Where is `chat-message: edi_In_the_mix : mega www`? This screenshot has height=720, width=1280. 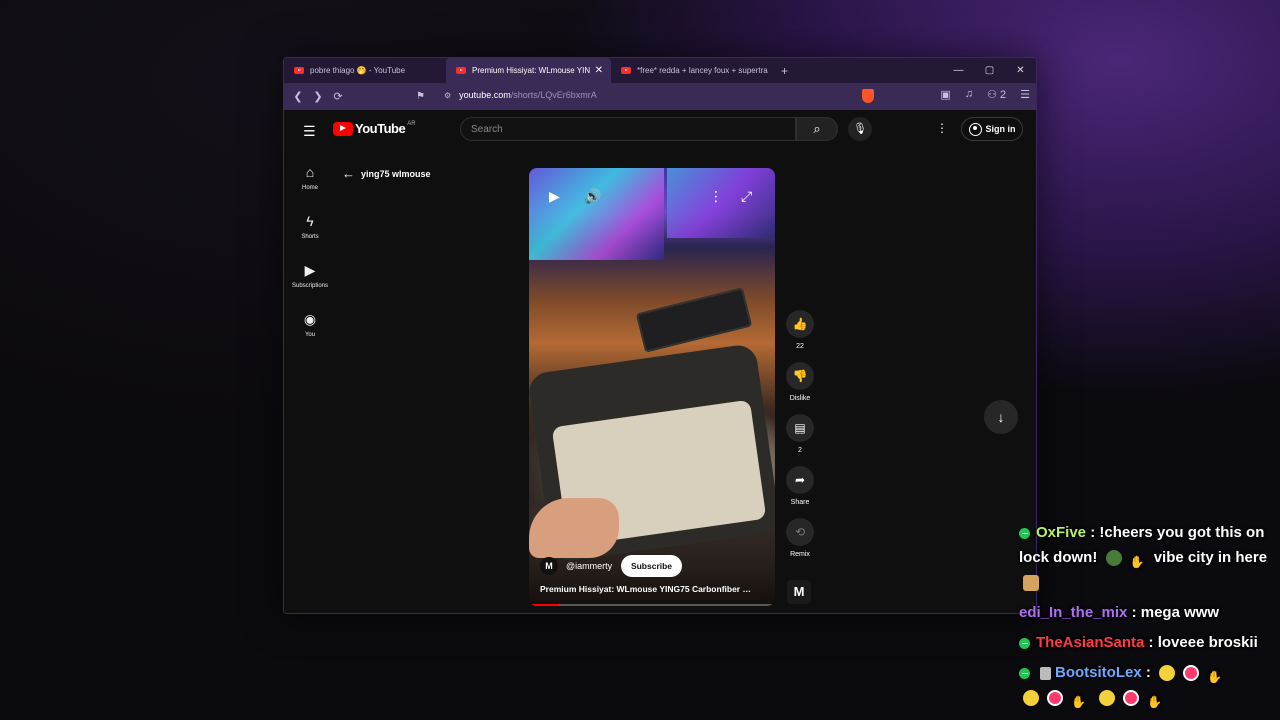
chat-message: edi_In_the_mix : mega www is located at coordinates (1148, 612).